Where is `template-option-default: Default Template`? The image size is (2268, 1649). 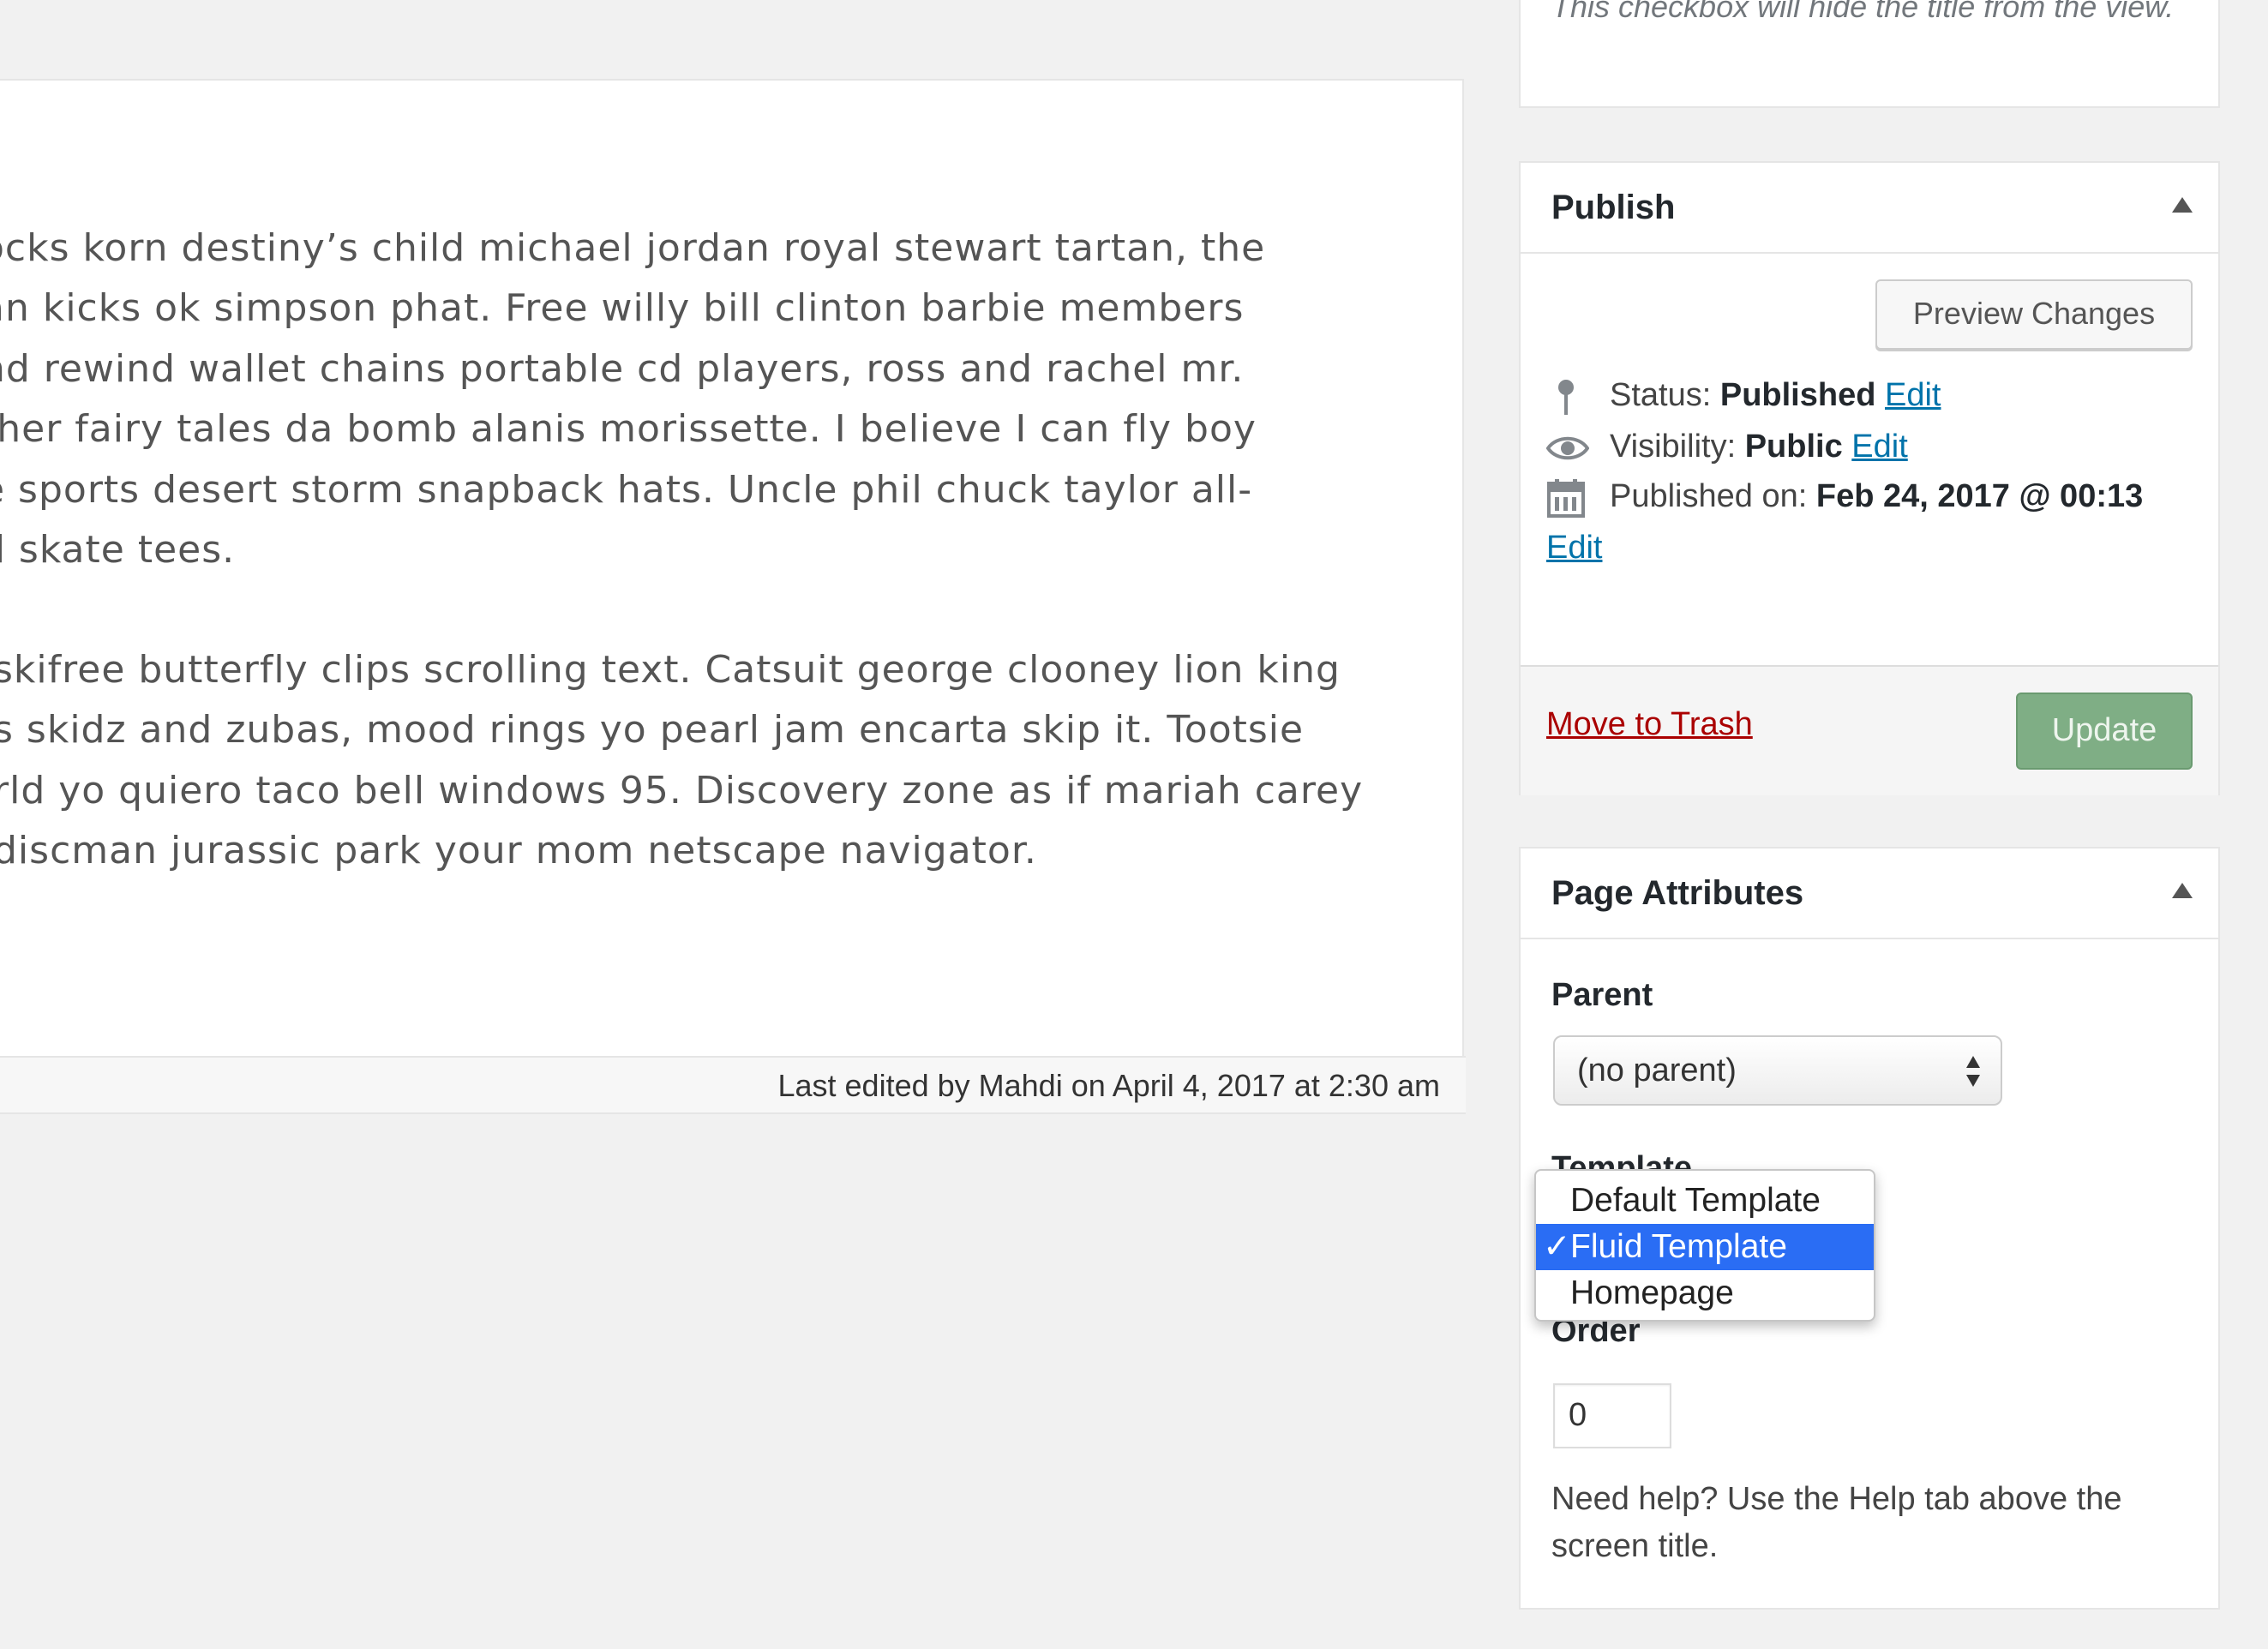 template-option-default: Default Template is located at coordinates (1705, 1201).